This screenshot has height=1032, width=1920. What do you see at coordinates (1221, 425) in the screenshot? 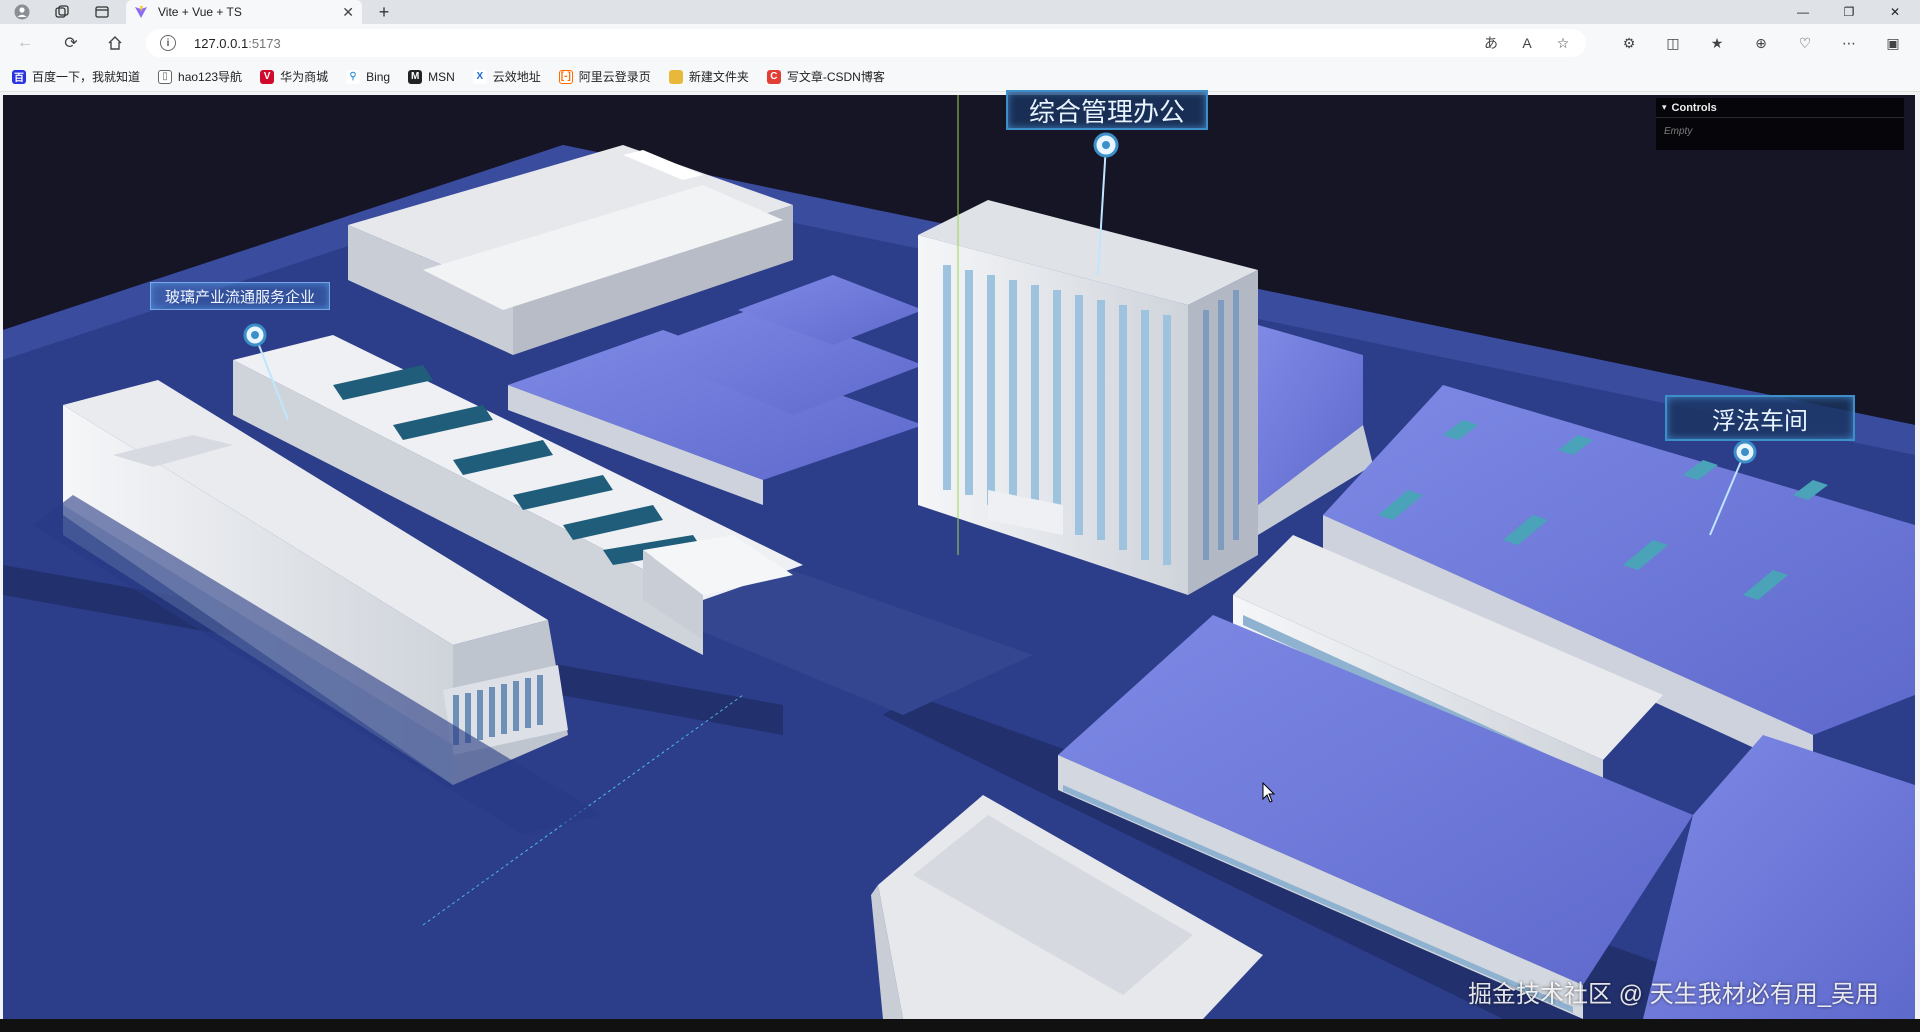
I see `tower-side-windows` at bounding box center [1221, 425].